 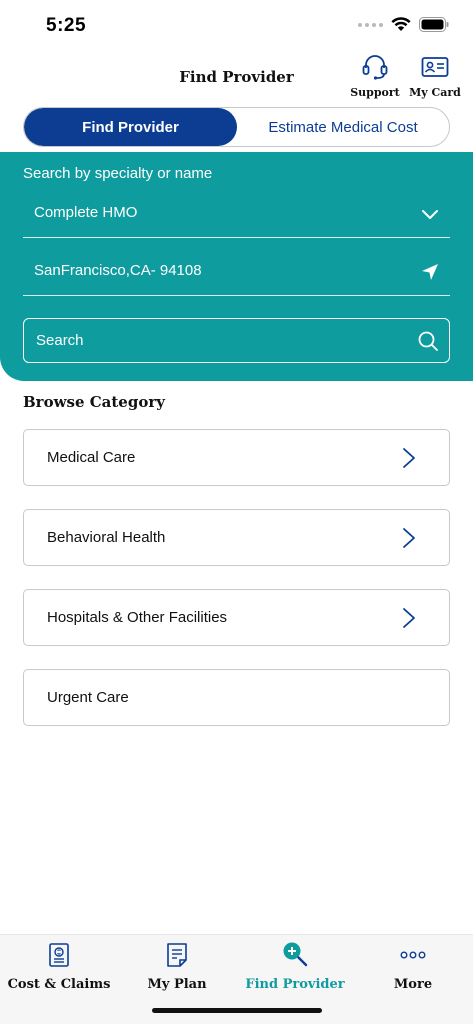 I want to click on signal-icon, so click(x=370, y=24).